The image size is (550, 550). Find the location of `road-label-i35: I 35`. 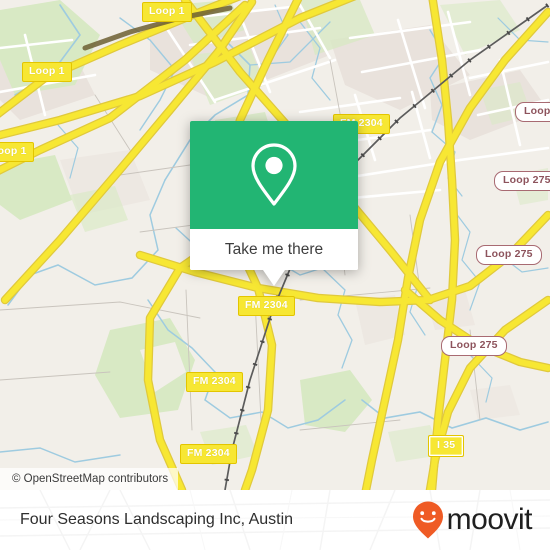

road-label-i35: I 35 is located at coordinates (446, 446).